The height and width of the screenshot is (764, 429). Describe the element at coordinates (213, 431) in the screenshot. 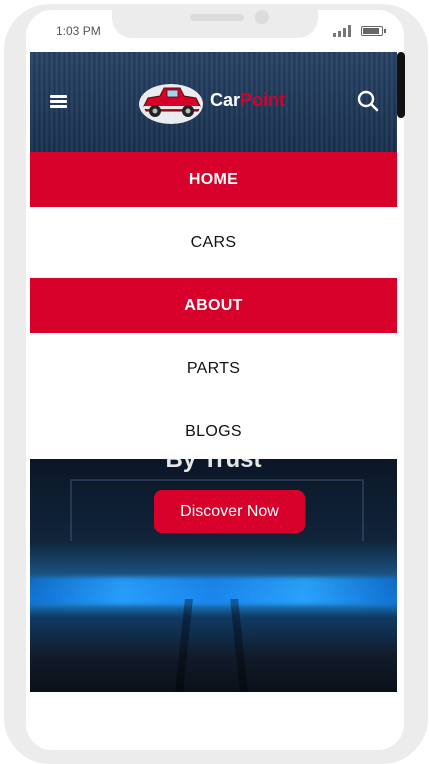

I see `menu-item-blogs: BLOGS` at that location.